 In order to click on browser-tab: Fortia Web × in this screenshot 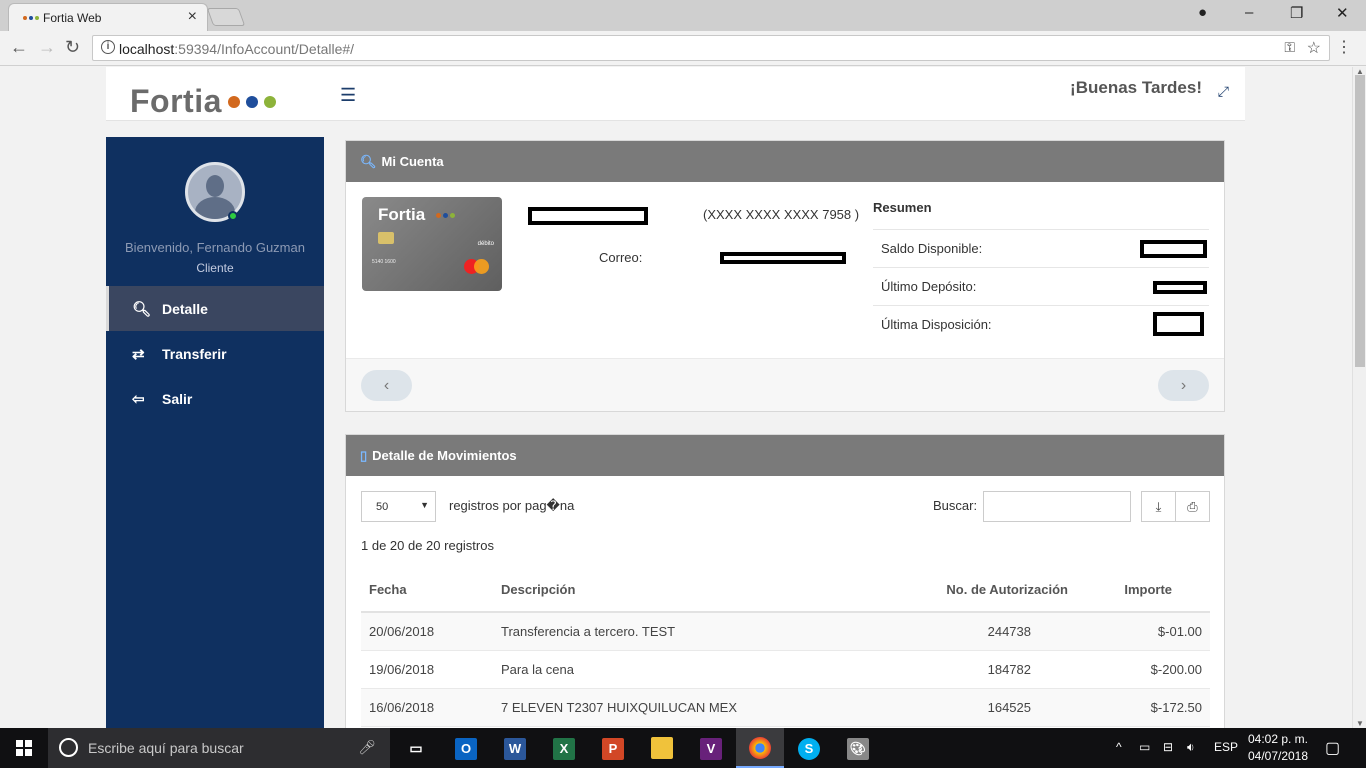, I will do `click(108, 17)`.